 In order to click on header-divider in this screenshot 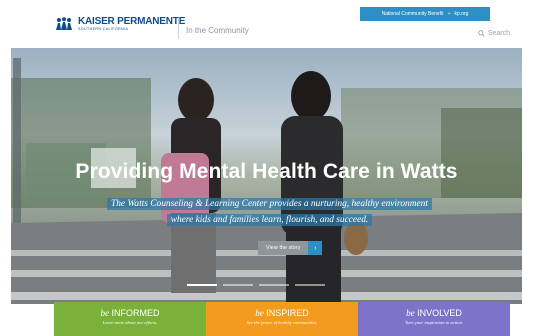, I will do `click(178, 29)`.